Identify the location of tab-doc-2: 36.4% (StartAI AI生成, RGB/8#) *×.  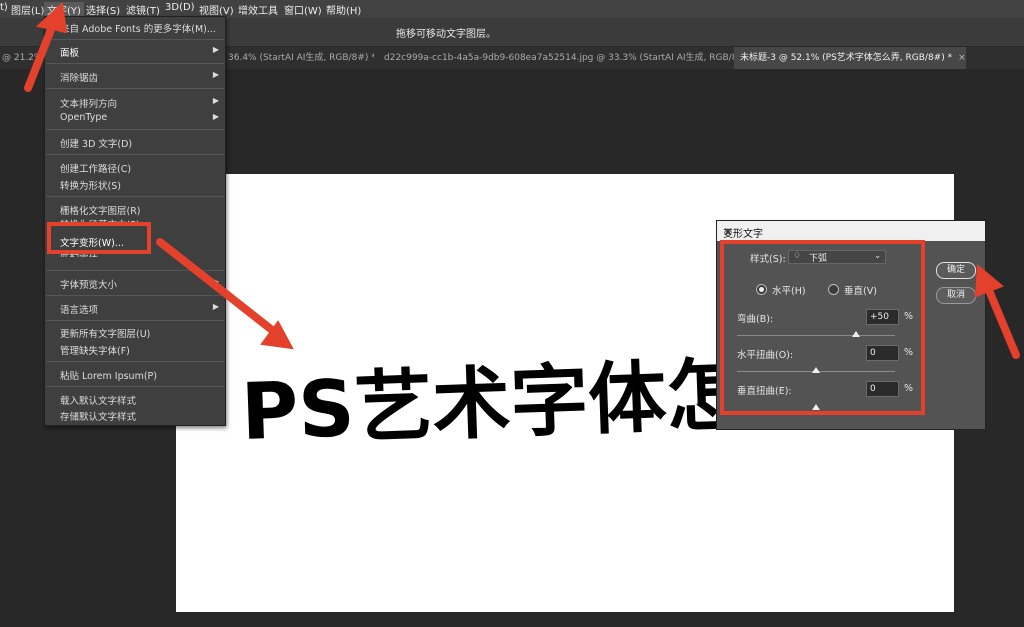
(301, 58).